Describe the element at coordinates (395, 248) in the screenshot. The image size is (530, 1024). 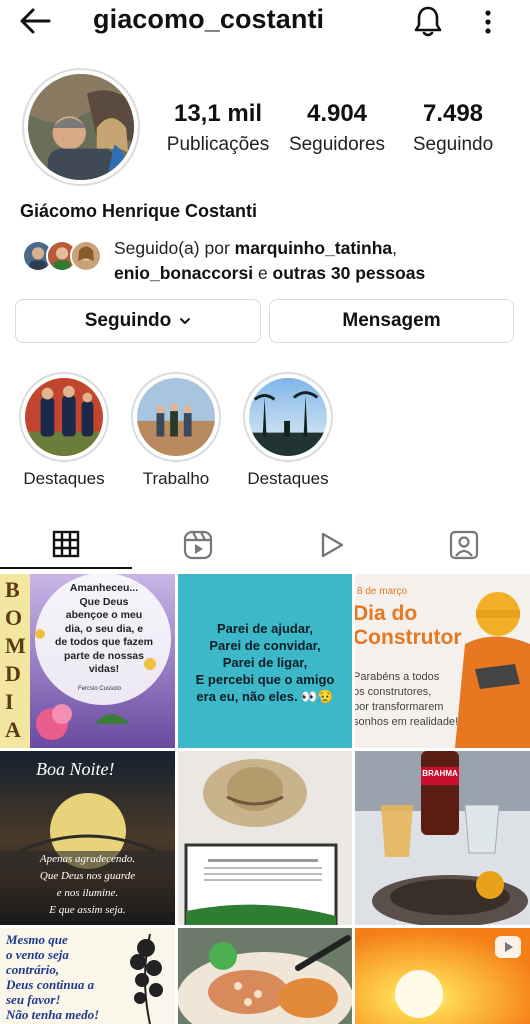
I see `mutual-comma: ,` at that location.